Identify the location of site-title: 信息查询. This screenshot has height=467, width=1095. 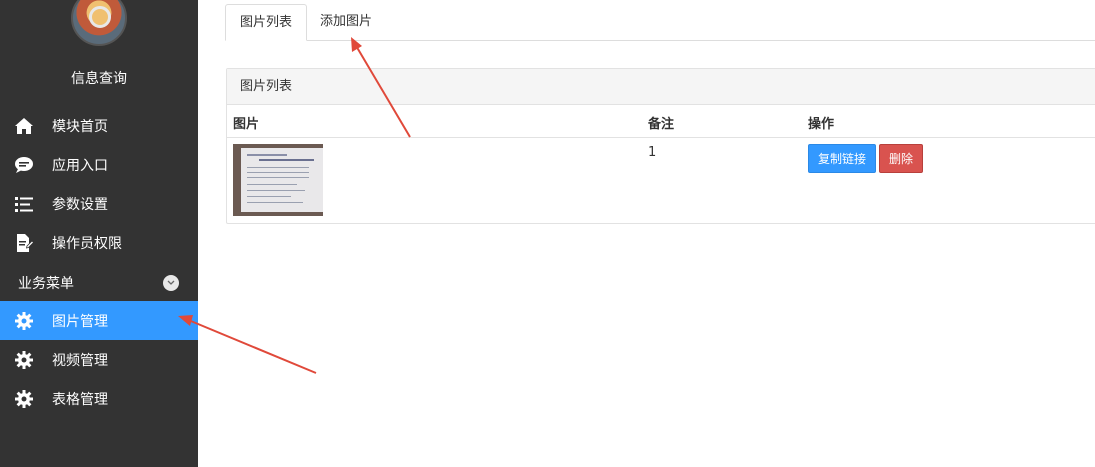
(99, 79).